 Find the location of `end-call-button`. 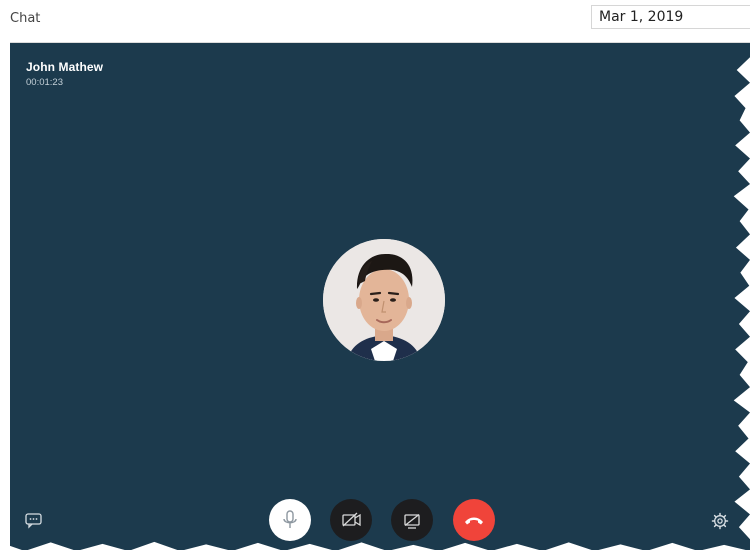

end-call-button is located at coordinates (474, 520).